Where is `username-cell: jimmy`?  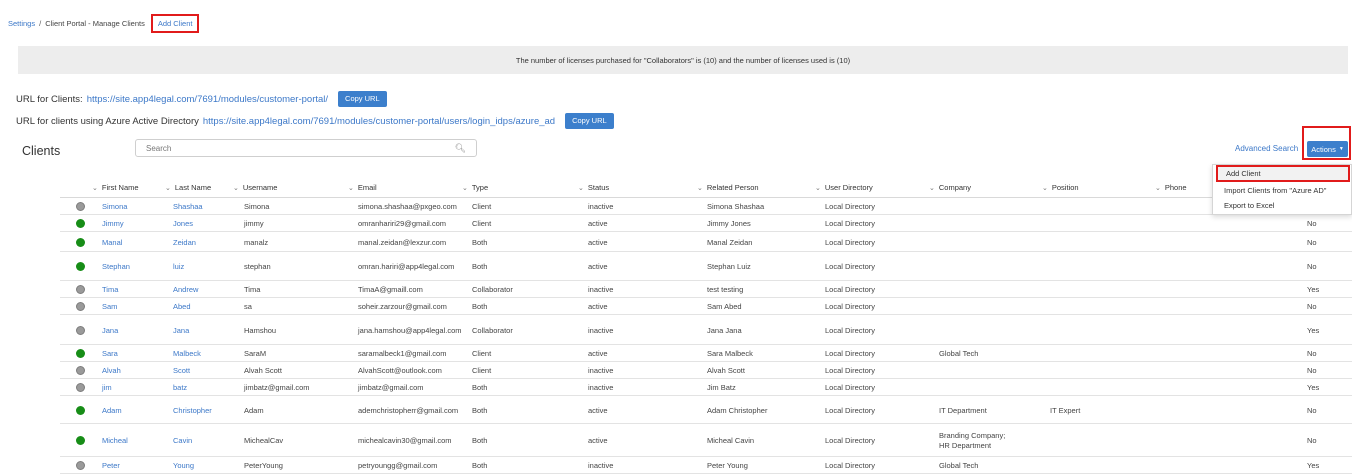 username-cell: jimmy is located at coordinates (254, 223).